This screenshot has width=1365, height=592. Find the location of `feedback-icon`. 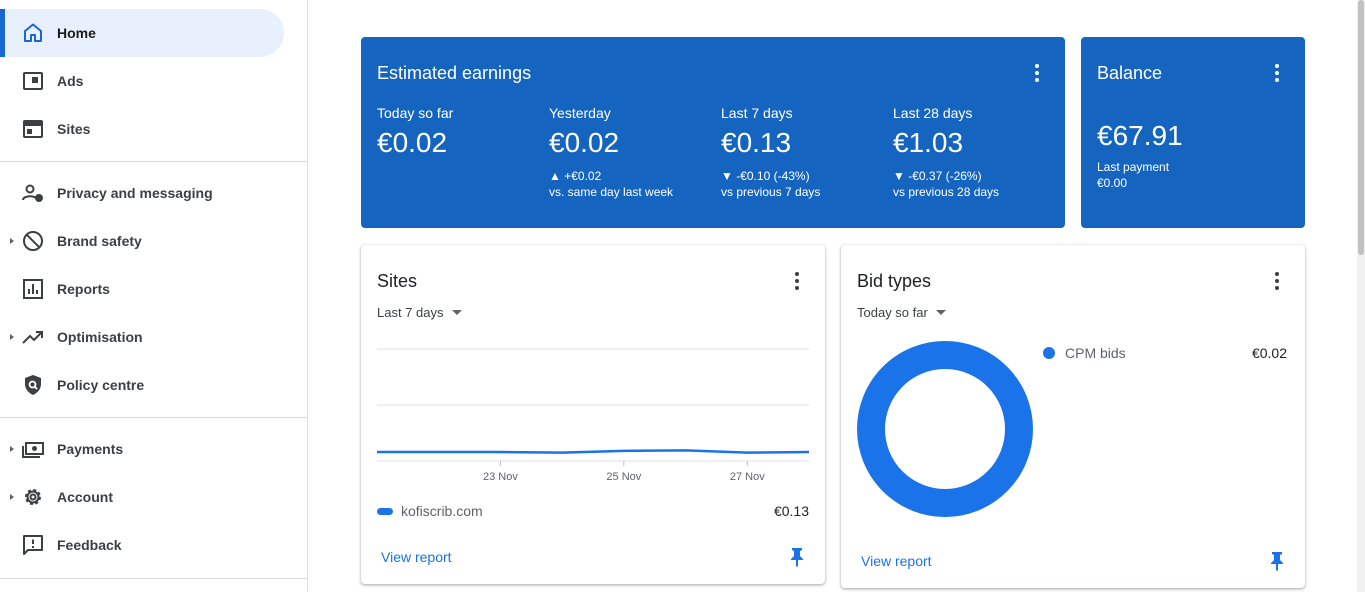

feedback-icon is located at coordinates (33, 545).